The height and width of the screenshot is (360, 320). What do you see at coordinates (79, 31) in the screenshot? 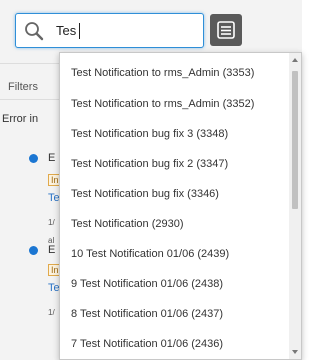
I see `text-cursor` at bounding box center [79, 31].